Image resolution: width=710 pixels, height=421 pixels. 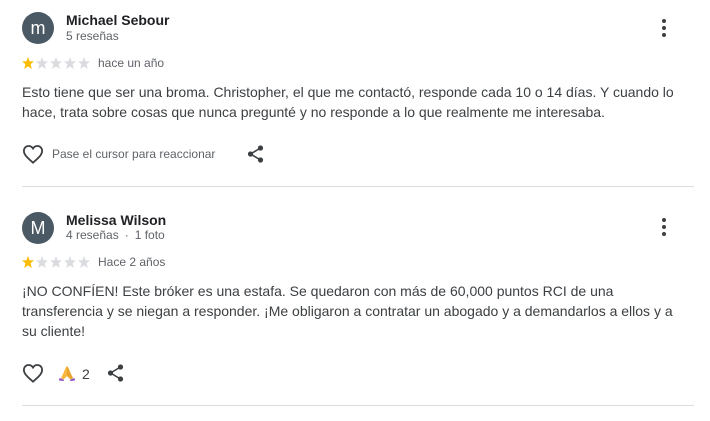 I want to click on photo-count: 1 foto, so click(x=149, y=235).